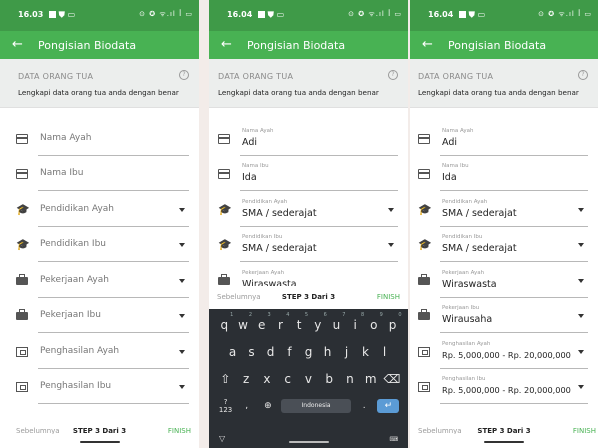 This screenshot has width=598, height=448. Describe the element at coordinates (392, 379) in the screenshot. I see `key-special-8: ⌫` at that location.